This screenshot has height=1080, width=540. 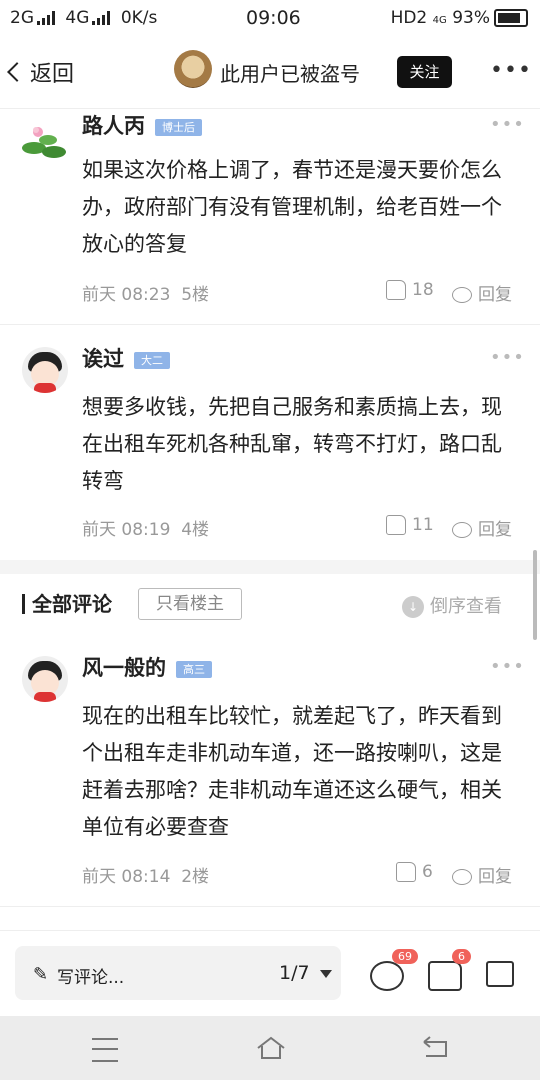 I want to click on home-icon, so click(x=270, y=1047).